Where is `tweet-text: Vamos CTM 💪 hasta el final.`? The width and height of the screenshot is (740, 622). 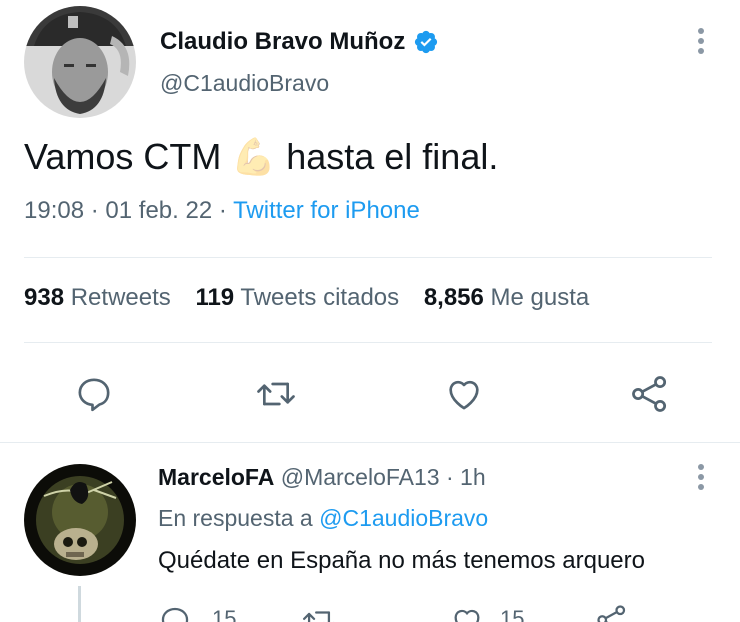
tweet-text: Vamos CTM 💪 hasta el final. is located at coordinates (261, 157).